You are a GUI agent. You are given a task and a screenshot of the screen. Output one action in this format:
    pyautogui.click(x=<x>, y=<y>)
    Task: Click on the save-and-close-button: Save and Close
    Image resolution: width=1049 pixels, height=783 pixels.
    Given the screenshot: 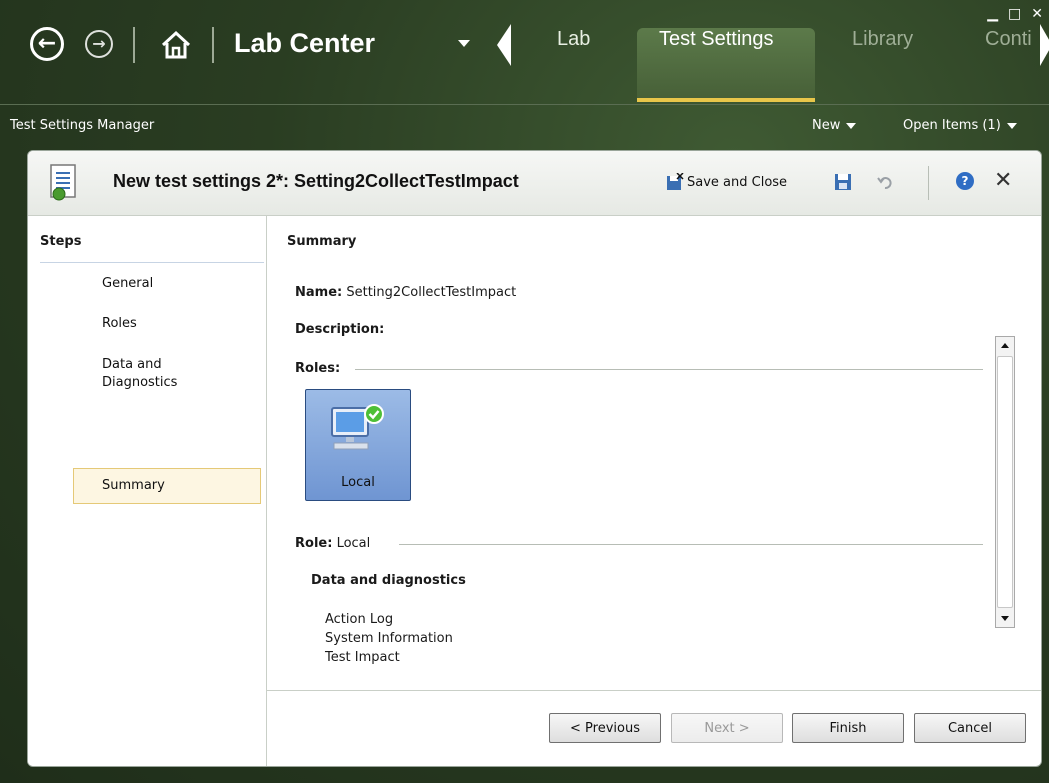 What is the action you would take?
    pyautogui.click(x=726, y=182)
    